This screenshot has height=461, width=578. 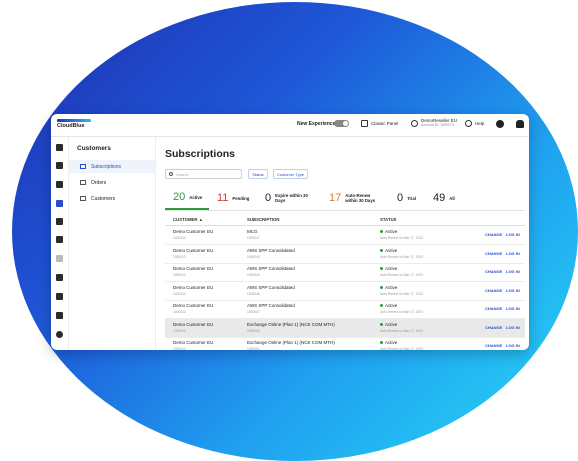 I want to click on account-menu: DemoReseller EU Account ID: 1000273, so click(x=434, y=122).